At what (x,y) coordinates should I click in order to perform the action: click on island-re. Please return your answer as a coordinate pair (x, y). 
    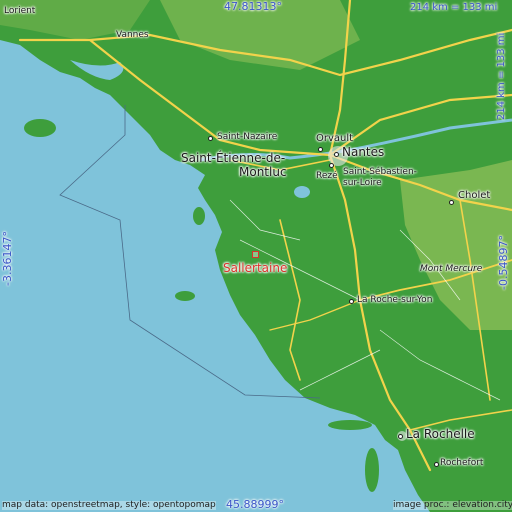
    Looking at the image, I should click on (350, 425).